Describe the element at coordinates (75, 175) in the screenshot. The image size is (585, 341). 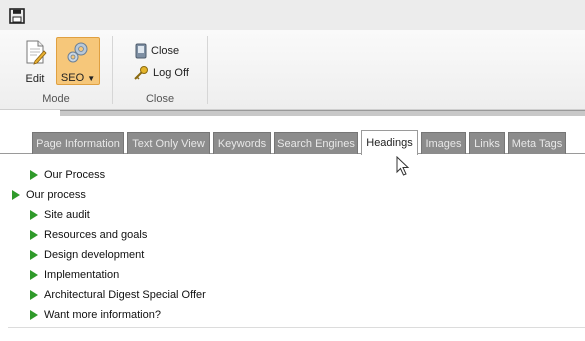
I see `heading-text: Our Process` at that location.